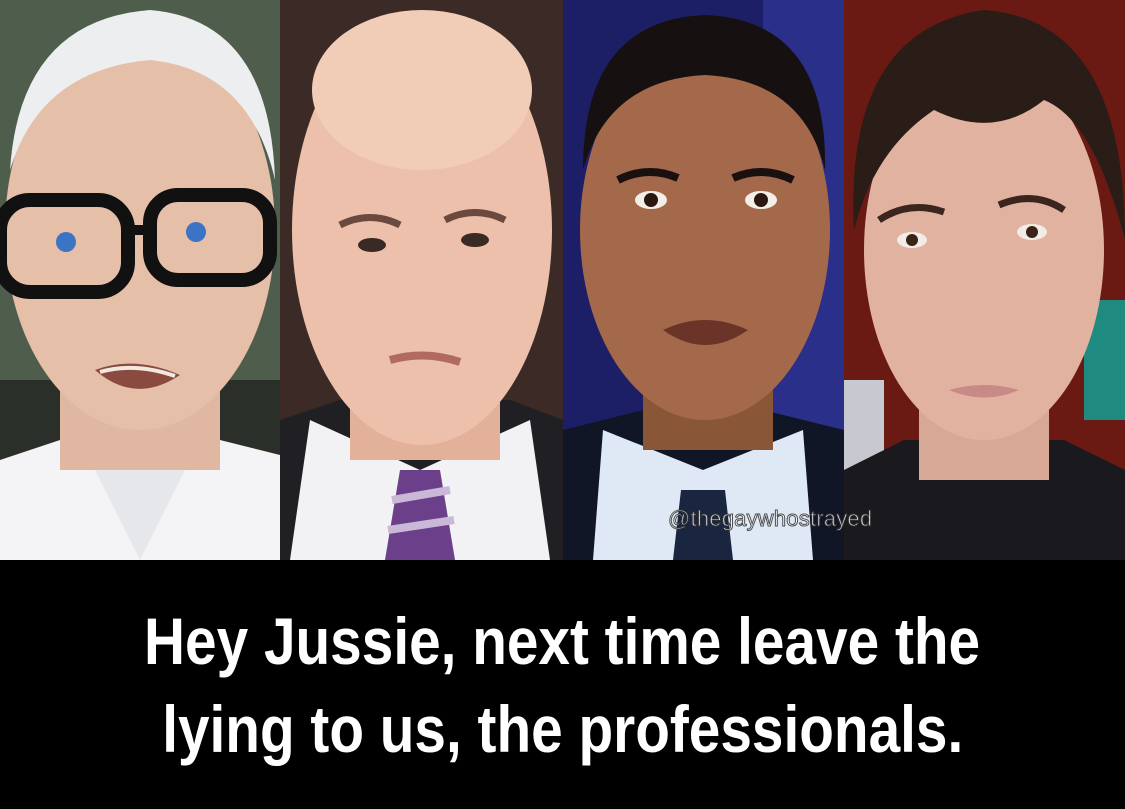 The width and height of the screenshot is (1125, 809). What do you see at coordinates (770, 519) in the screenshot?
I see `watermark-text: @thegaywhostrayed` at bounding box center [770, 519].